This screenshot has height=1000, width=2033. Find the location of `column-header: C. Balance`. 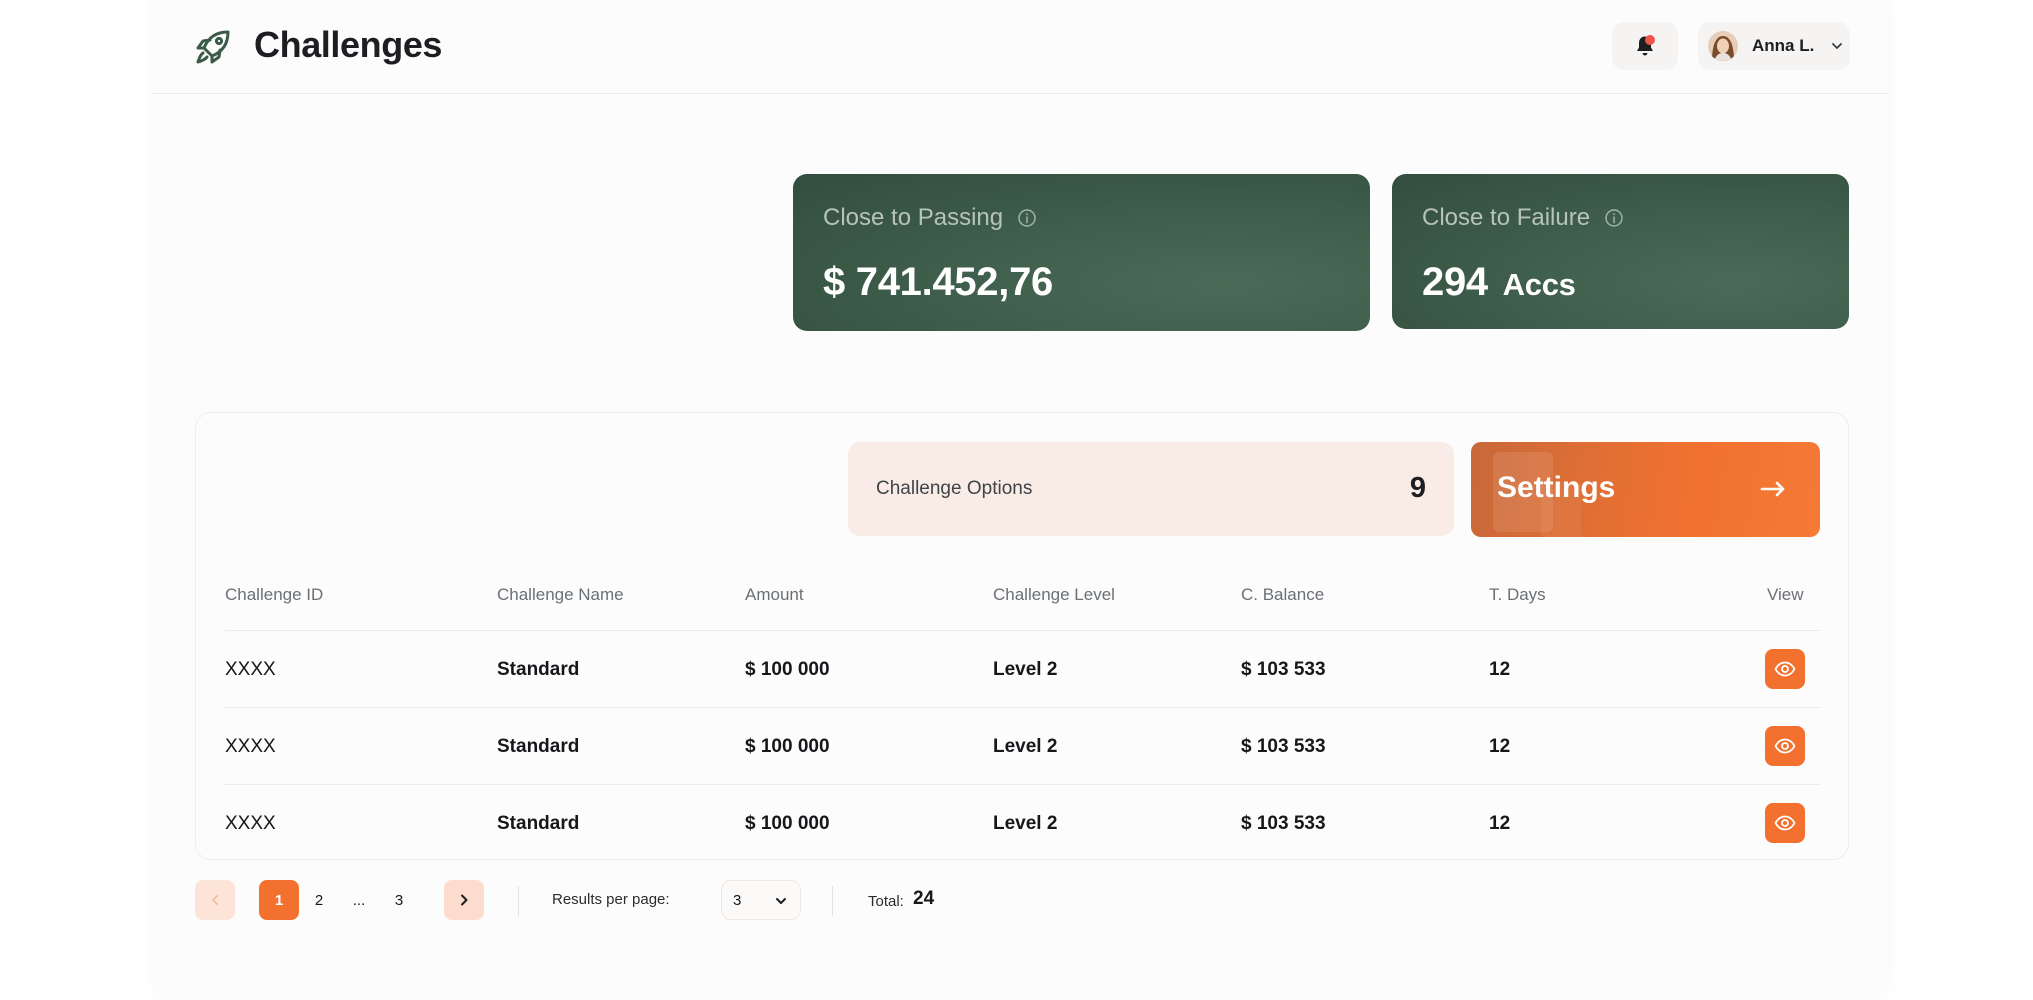

column-header: C. Balance is located at coordinates (1283, 594).